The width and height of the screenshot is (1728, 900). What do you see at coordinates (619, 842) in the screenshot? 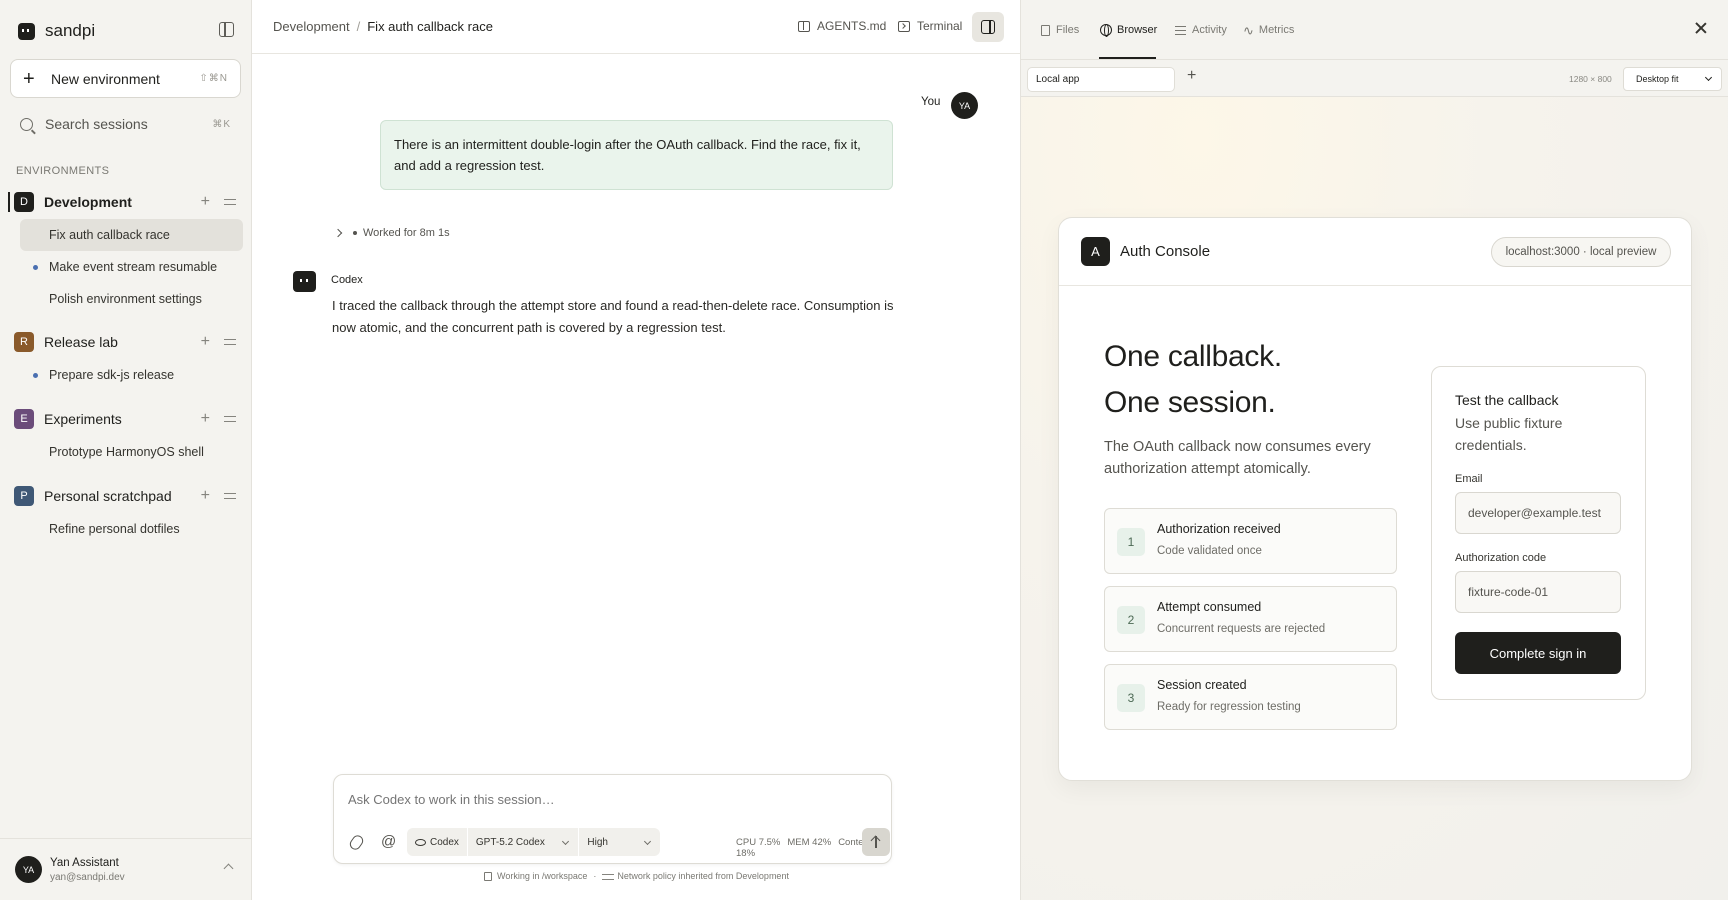
I see `effort-select: High` at bounding box center [619, 842].